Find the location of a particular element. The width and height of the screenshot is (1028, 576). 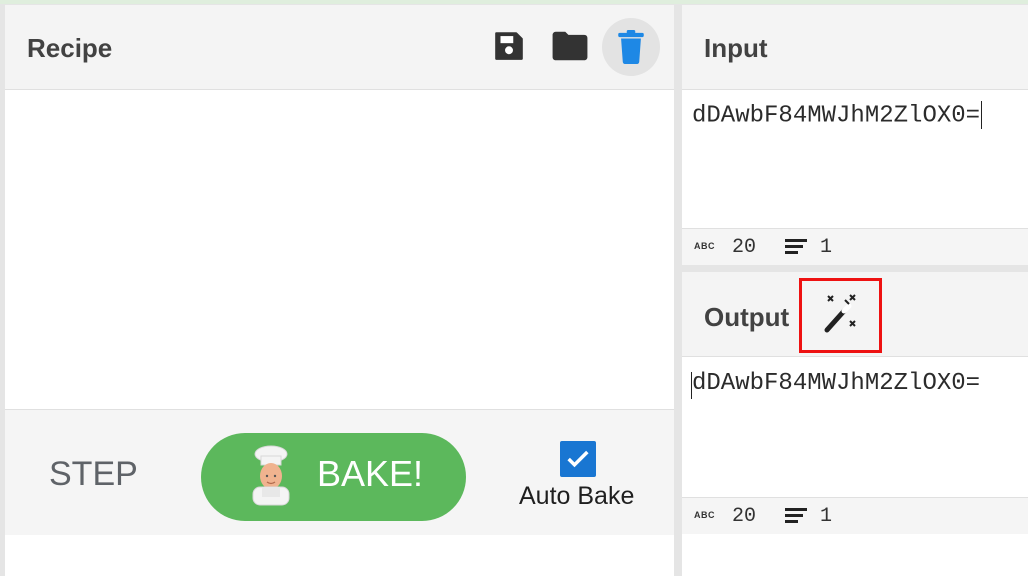

output-status-bar: ABC 20 1 is located at coordinates (855, 515).